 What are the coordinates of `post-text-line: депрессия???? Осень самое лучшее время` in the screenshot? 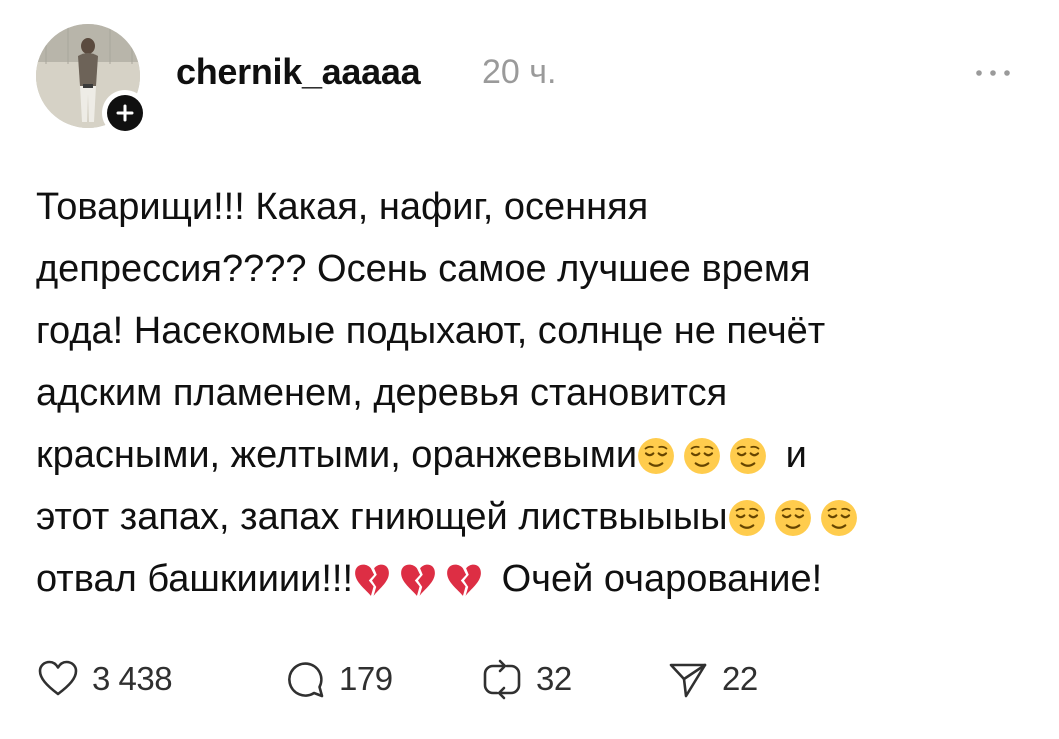 It's located at (423, 269).